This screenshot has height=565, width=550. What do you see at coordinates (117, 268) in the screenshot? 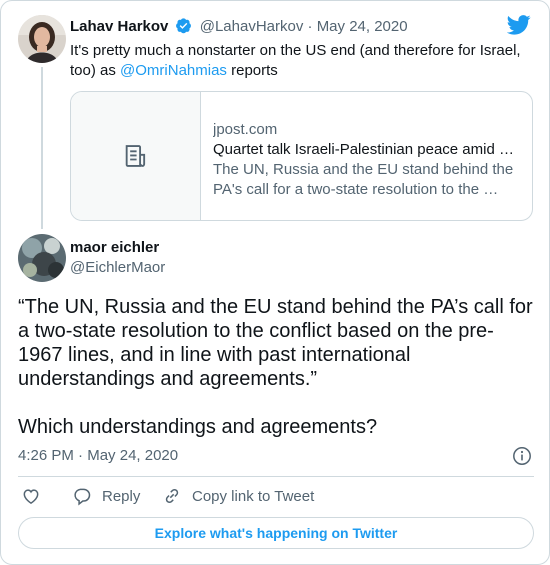
I see `main-author-handle: @EichlerMaor` at bounding box center [117, 268].